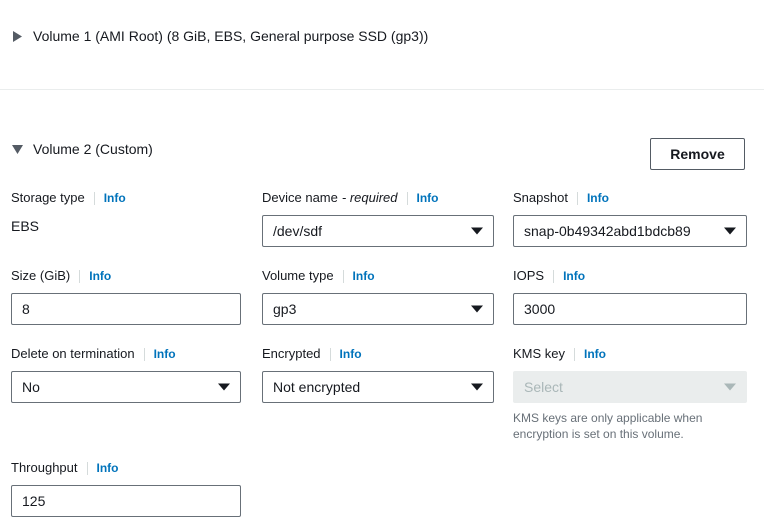 The height and width of the screenshot is (521, 764). Describe the element at coordinates (300, 197) in the screenshot. I see `device-name-label: Device name` at that location.